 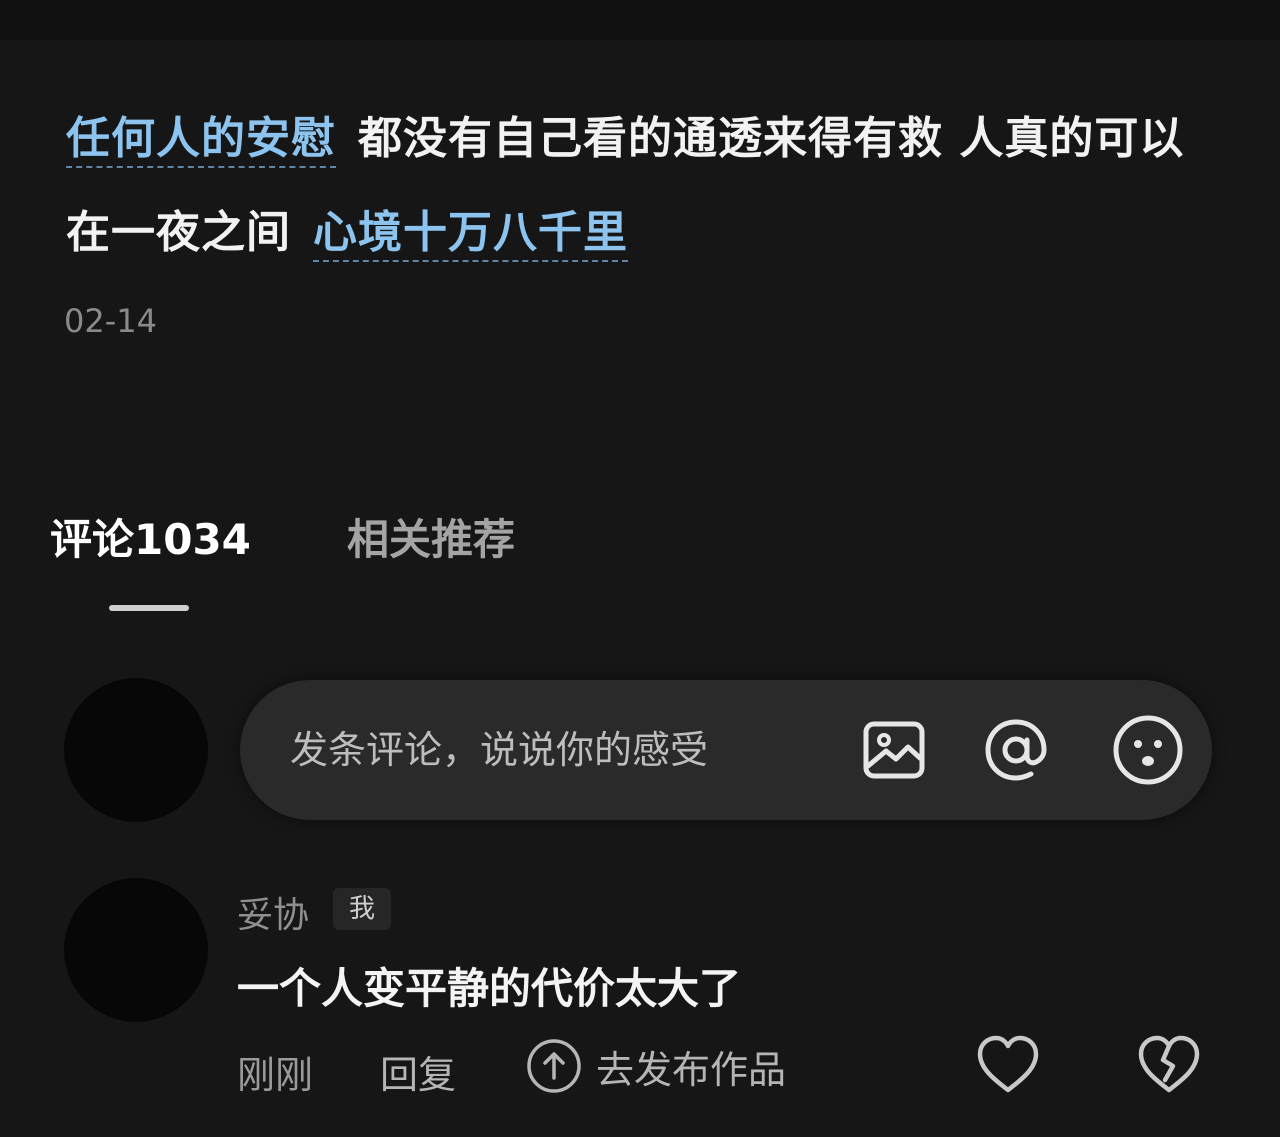 What do you see at coordinates (275, 1075) in the screenshot?
I see `comment-time: 刚刚` at bounding box center [275, 1075].